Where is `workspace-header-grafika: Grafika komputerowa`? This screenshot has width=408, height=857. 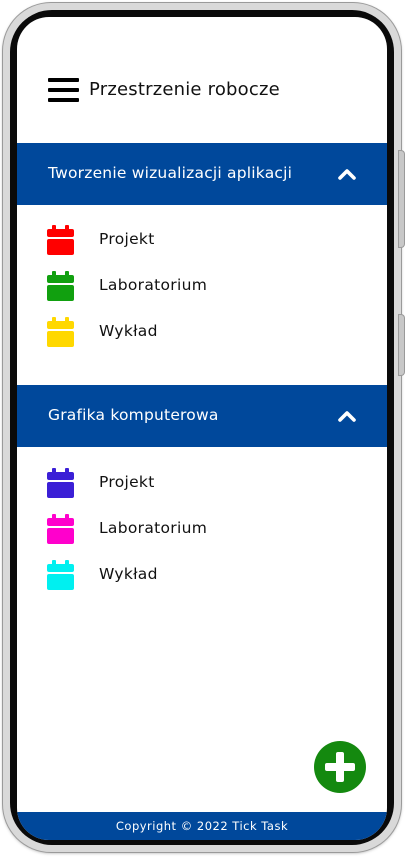 workspace-header-grafika: Grafika komputerowa is located at coordinates (202, 416).